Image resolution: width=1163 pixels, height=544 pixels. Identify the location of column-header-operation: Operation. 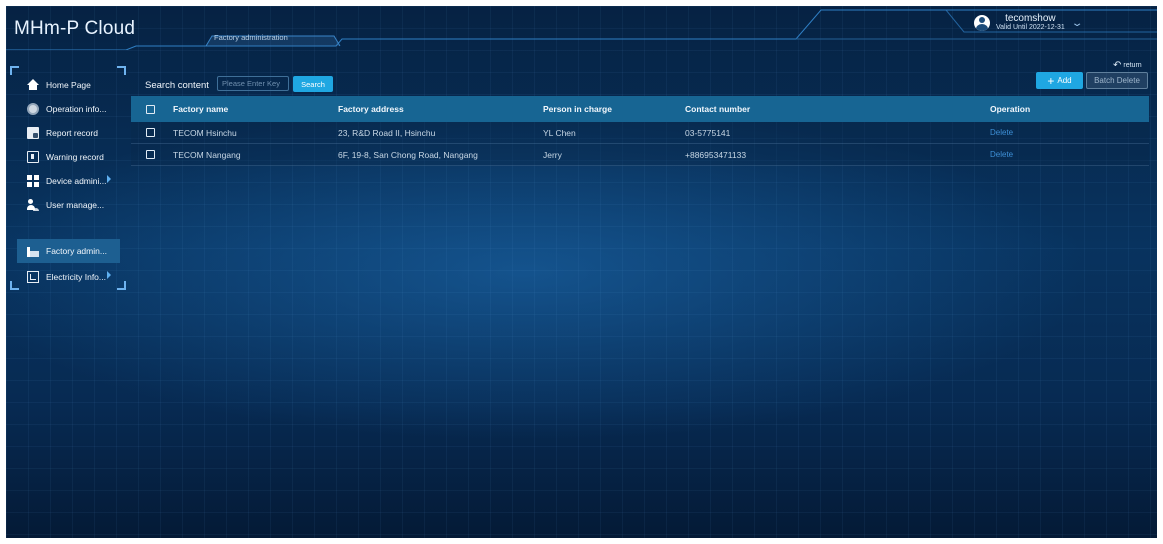
(1010, 109).